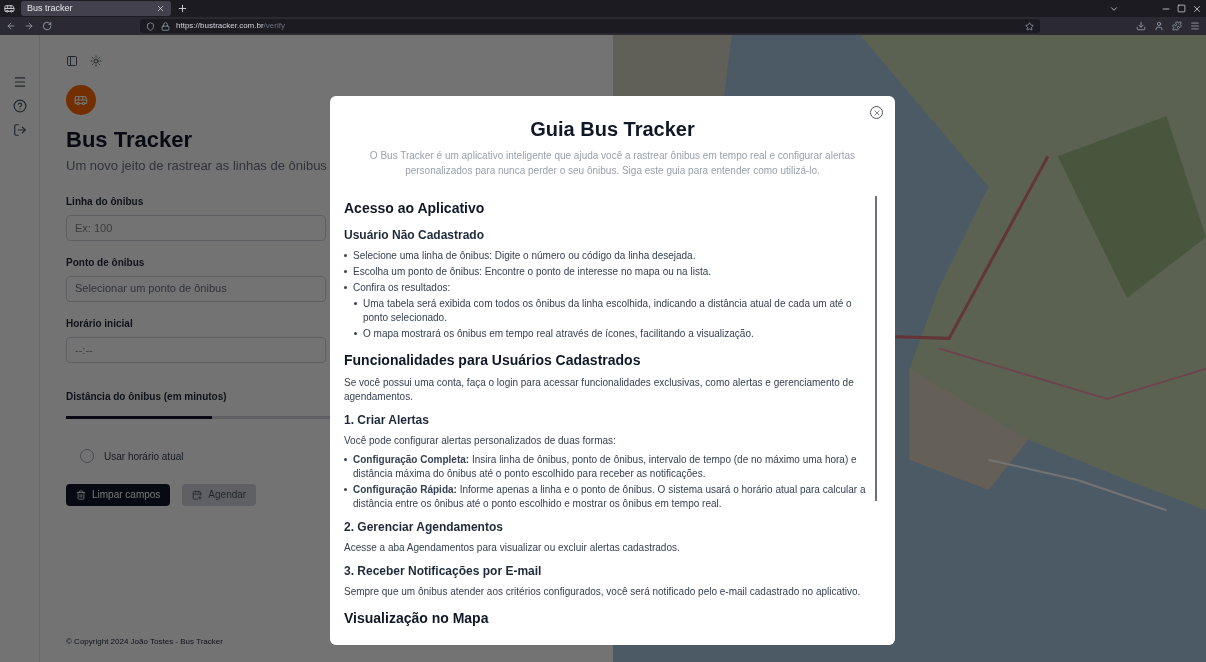  What do you see at coordinates (493, 360) in the screenshot?
I see `section-heading: Funcionalidades para Usuários Cadastrados` at bounding box center [493, 360].